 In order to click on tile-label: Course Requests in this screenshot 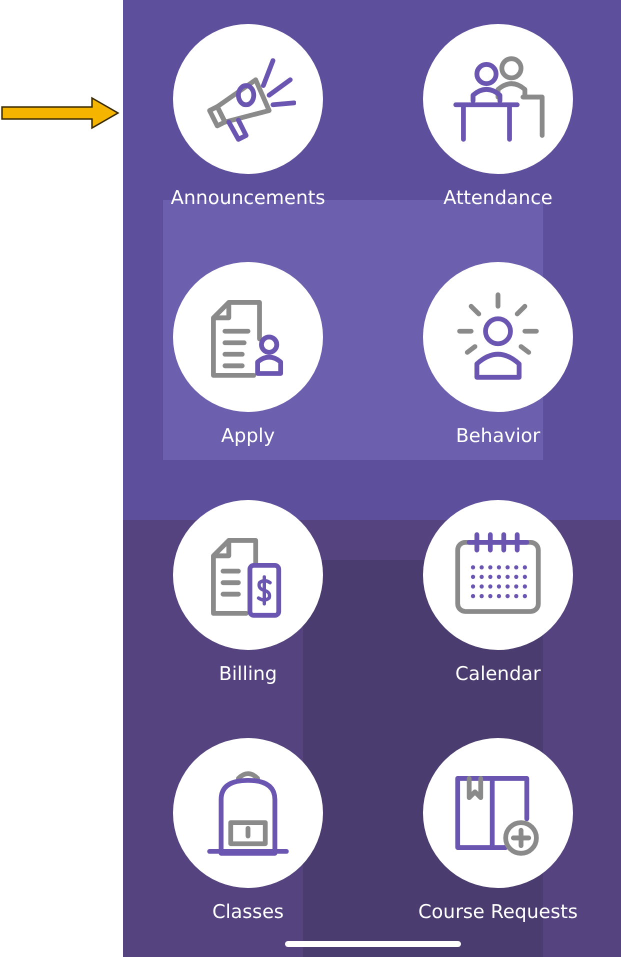, I will do `click(498, 912)`.